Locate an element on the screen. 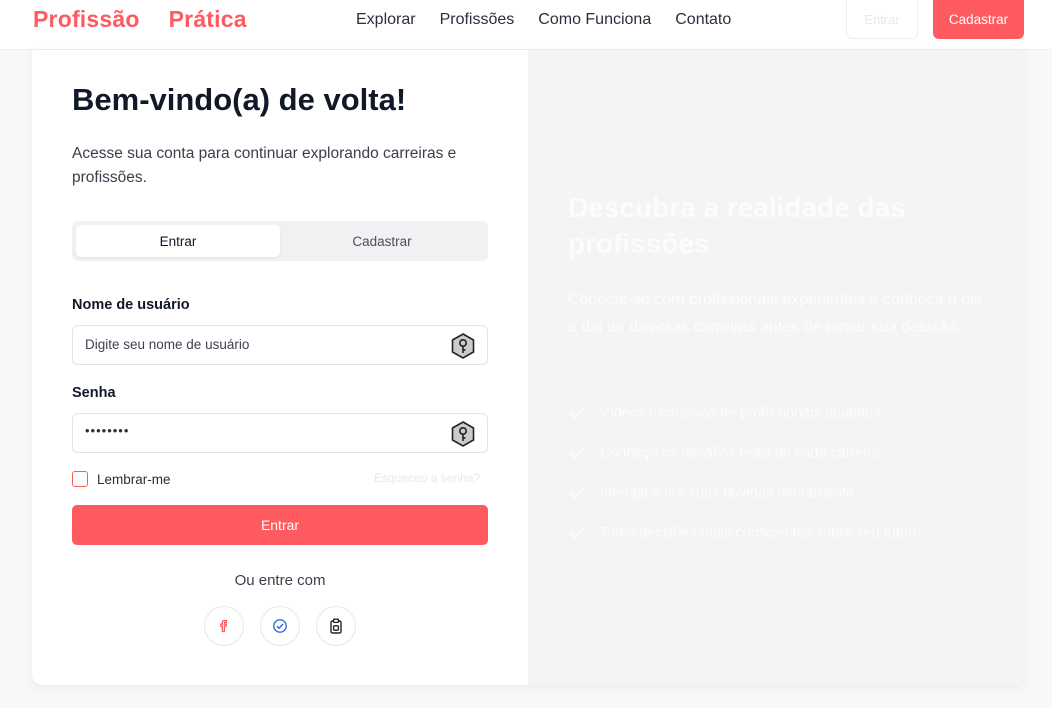 Image resolution: width=1052 pixels, height=708 pixels. check-circle-icon is located at coordinates (280, 626).